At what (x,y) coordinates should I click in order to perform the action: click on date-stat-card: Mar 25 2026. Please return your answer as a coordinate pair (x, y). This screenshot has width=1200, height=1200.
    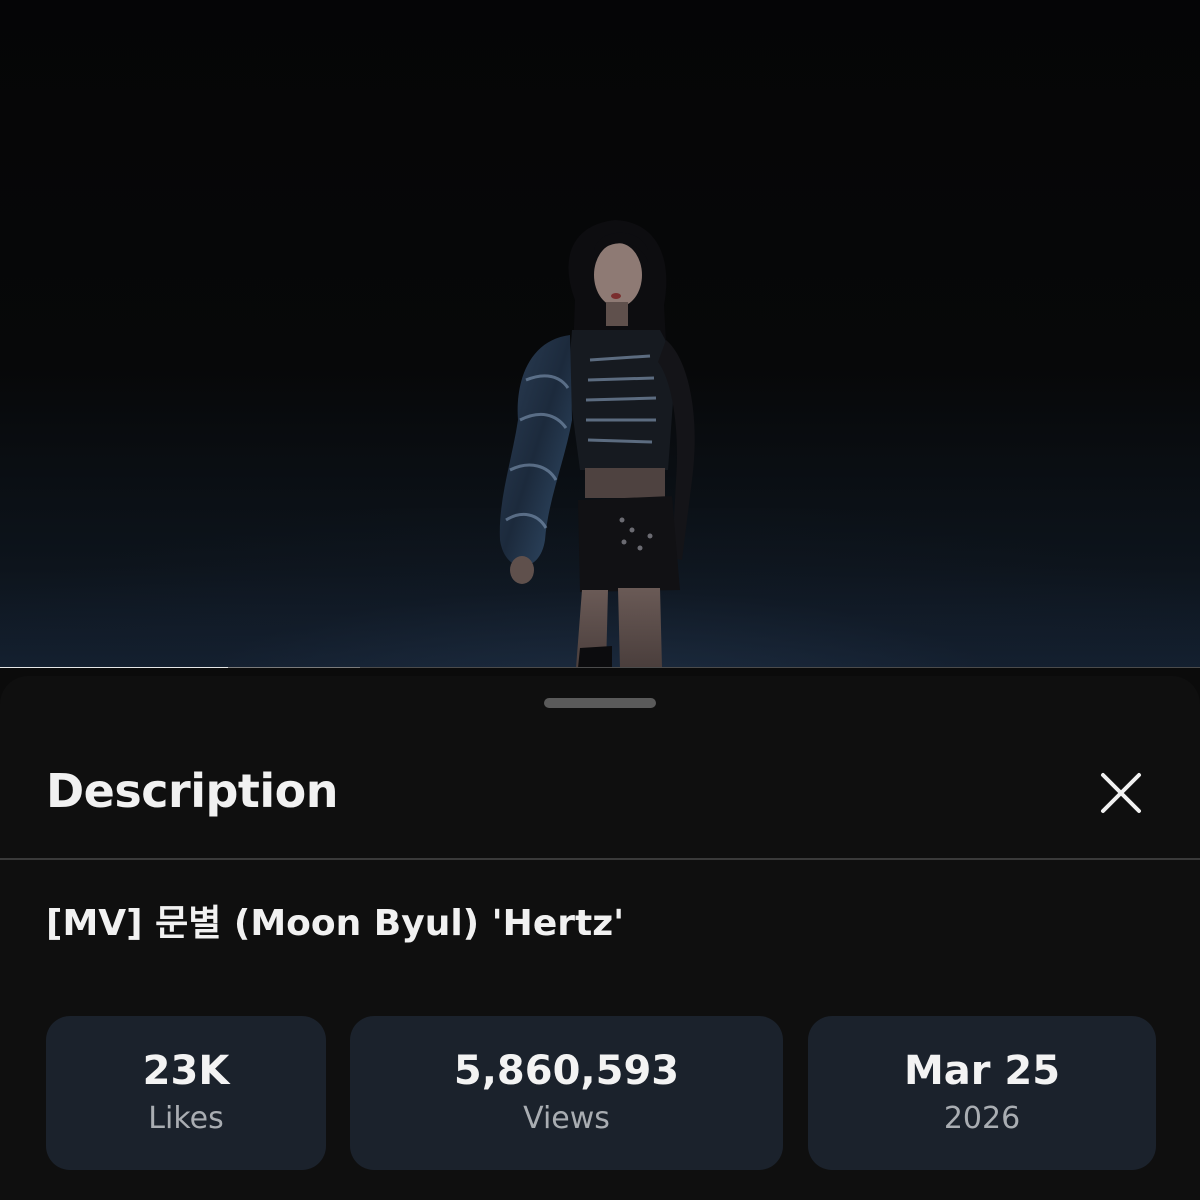
    Looking at the image, I should click on (982, 1093).